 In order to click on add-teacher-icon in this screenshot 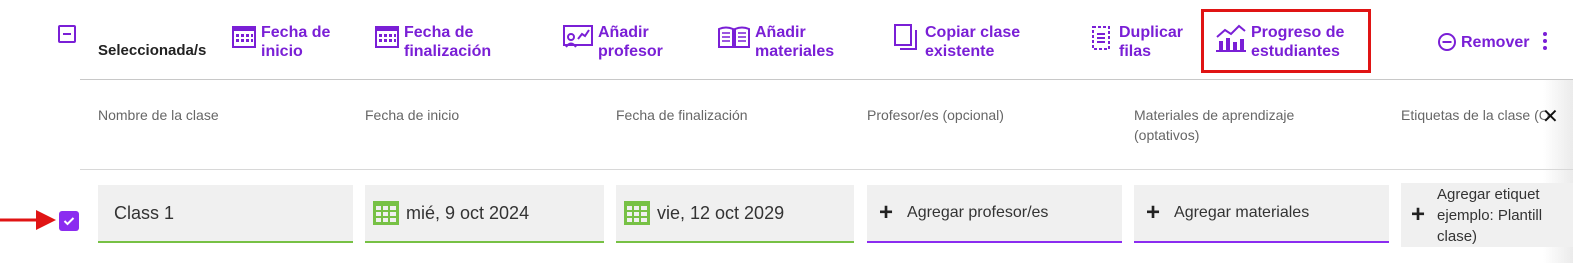, I will do `click(578, 36)`.